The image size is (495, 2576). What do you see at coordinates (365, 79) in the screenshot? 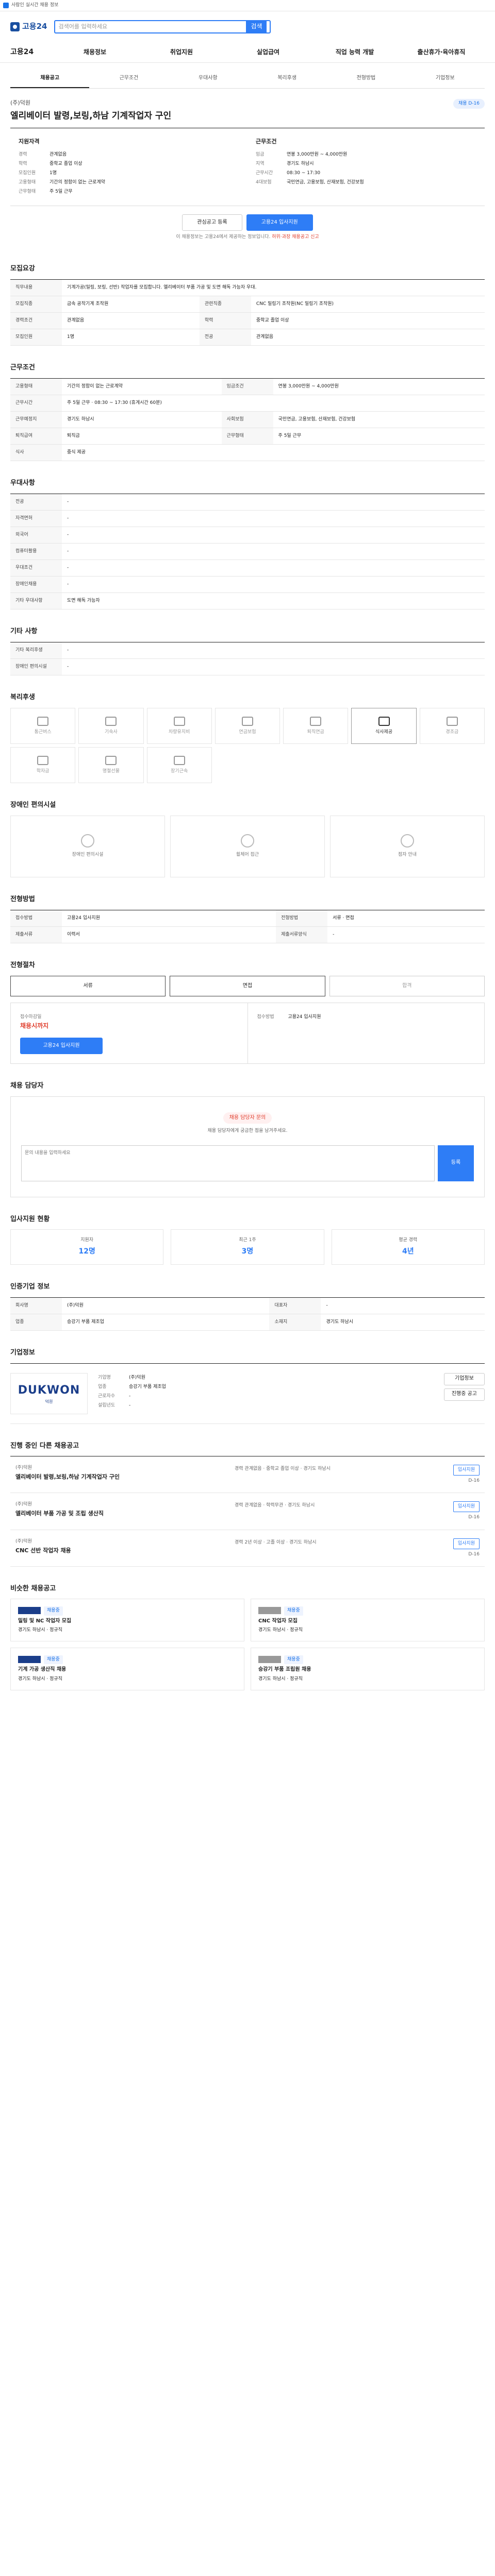
I see `tab-selection: 전형방법` at bounding box center [365, 79].